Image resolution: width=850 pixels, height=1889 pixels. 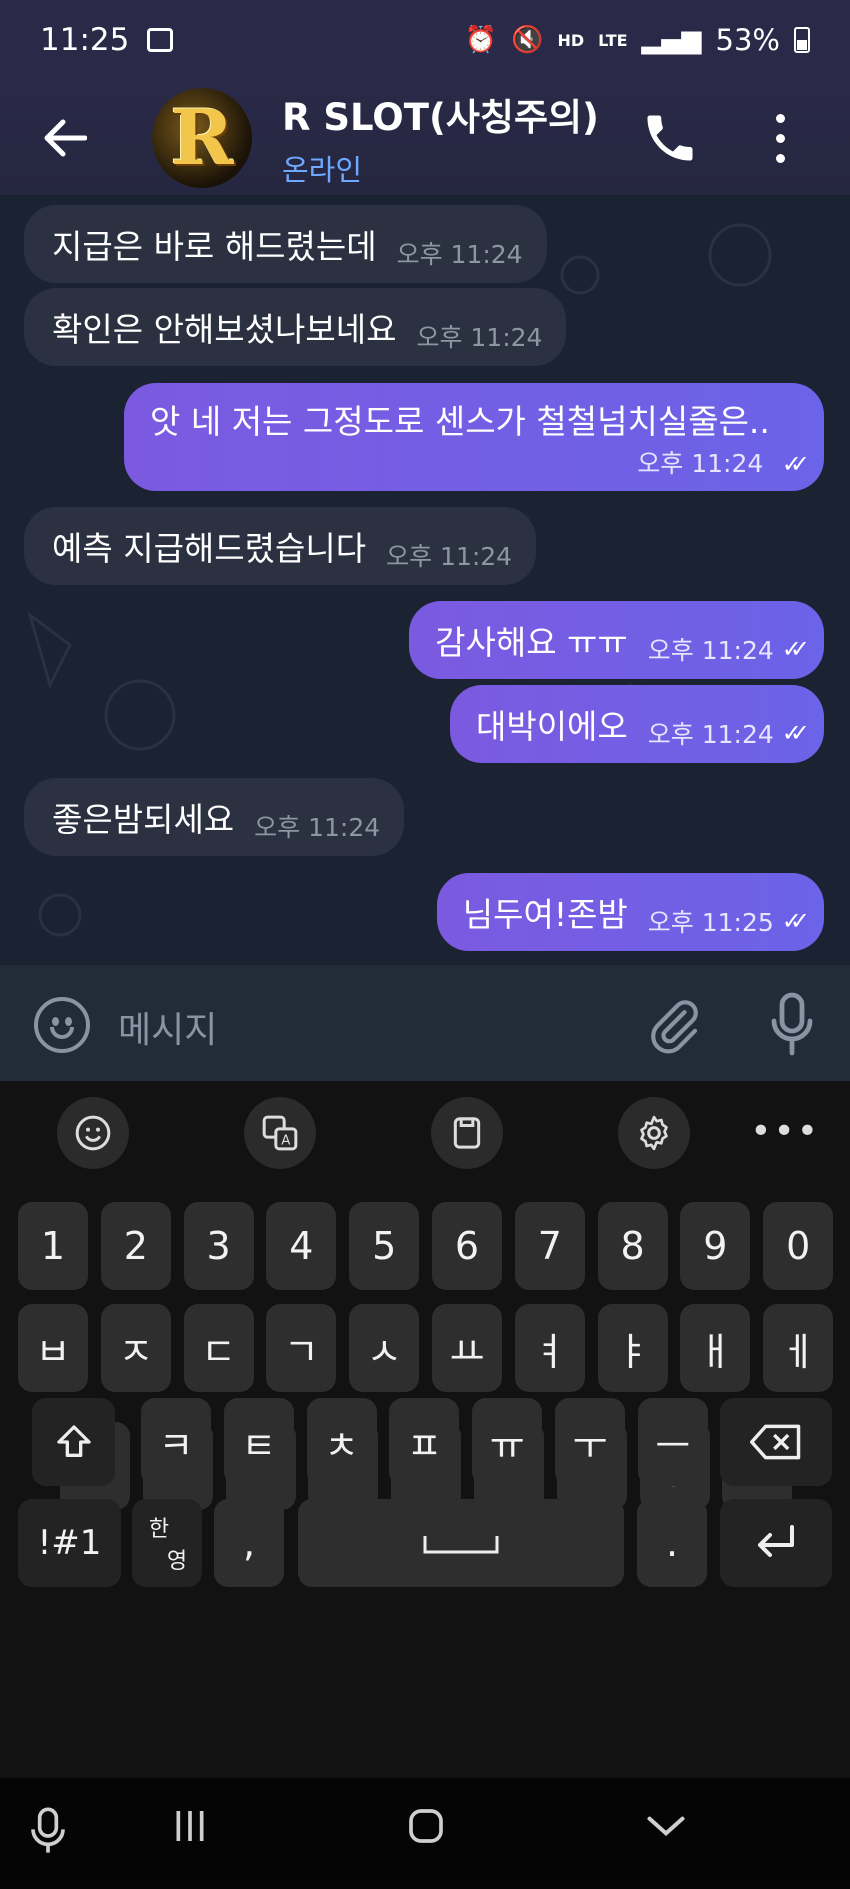 I want to click on clipboard-icon, so click(x=467, y=1133).